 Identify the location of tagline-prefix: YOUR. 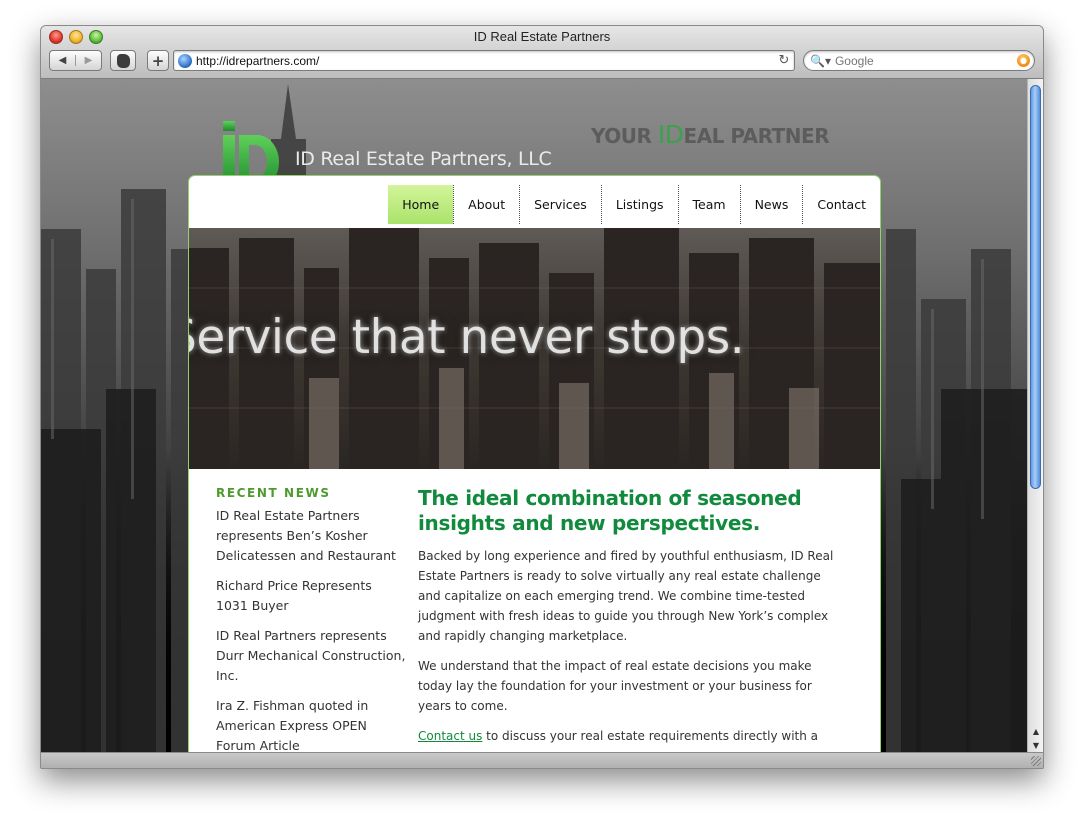
(624, 136).